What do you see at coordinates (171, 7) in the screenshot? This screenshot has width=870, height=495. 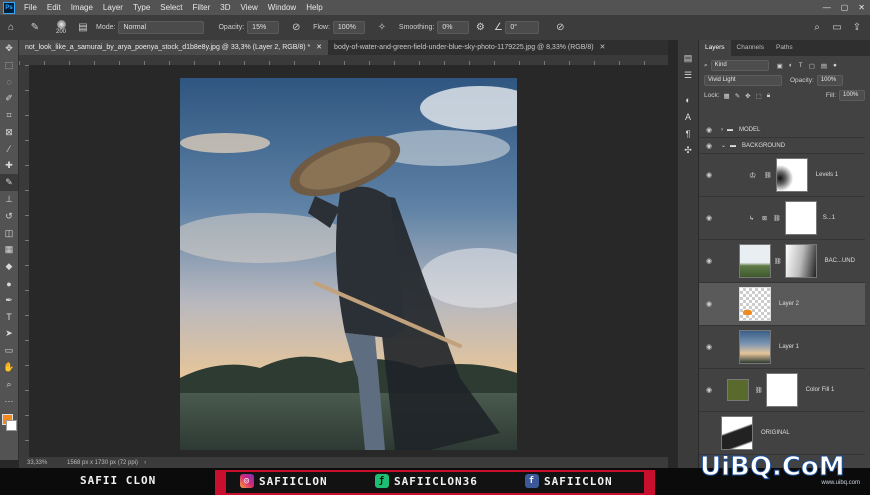 I see `menu-select: Select` at bounding box center [171, 7].